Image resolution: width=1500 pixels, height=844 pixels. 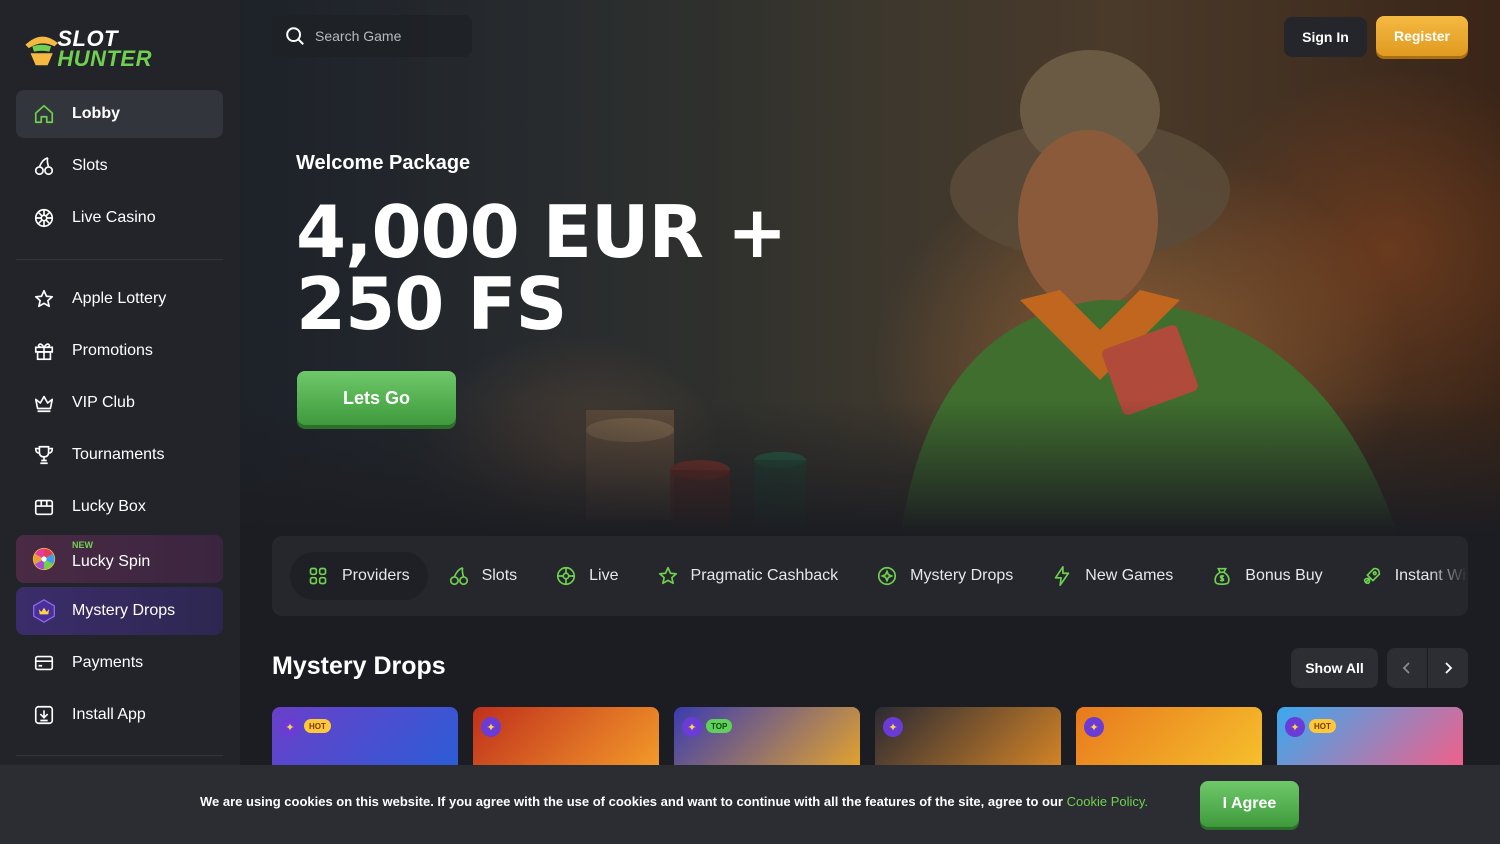 I want to click on category-mystery-drops: Mystery Drops, so click(x=944, y=576).